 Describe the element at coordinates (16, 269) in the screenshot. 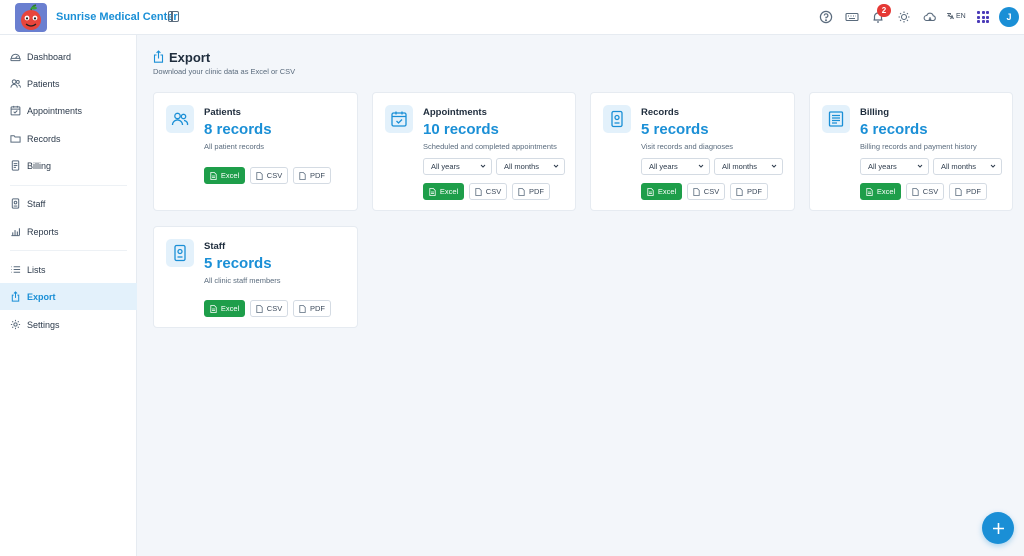

I see `list-icon` at that location.